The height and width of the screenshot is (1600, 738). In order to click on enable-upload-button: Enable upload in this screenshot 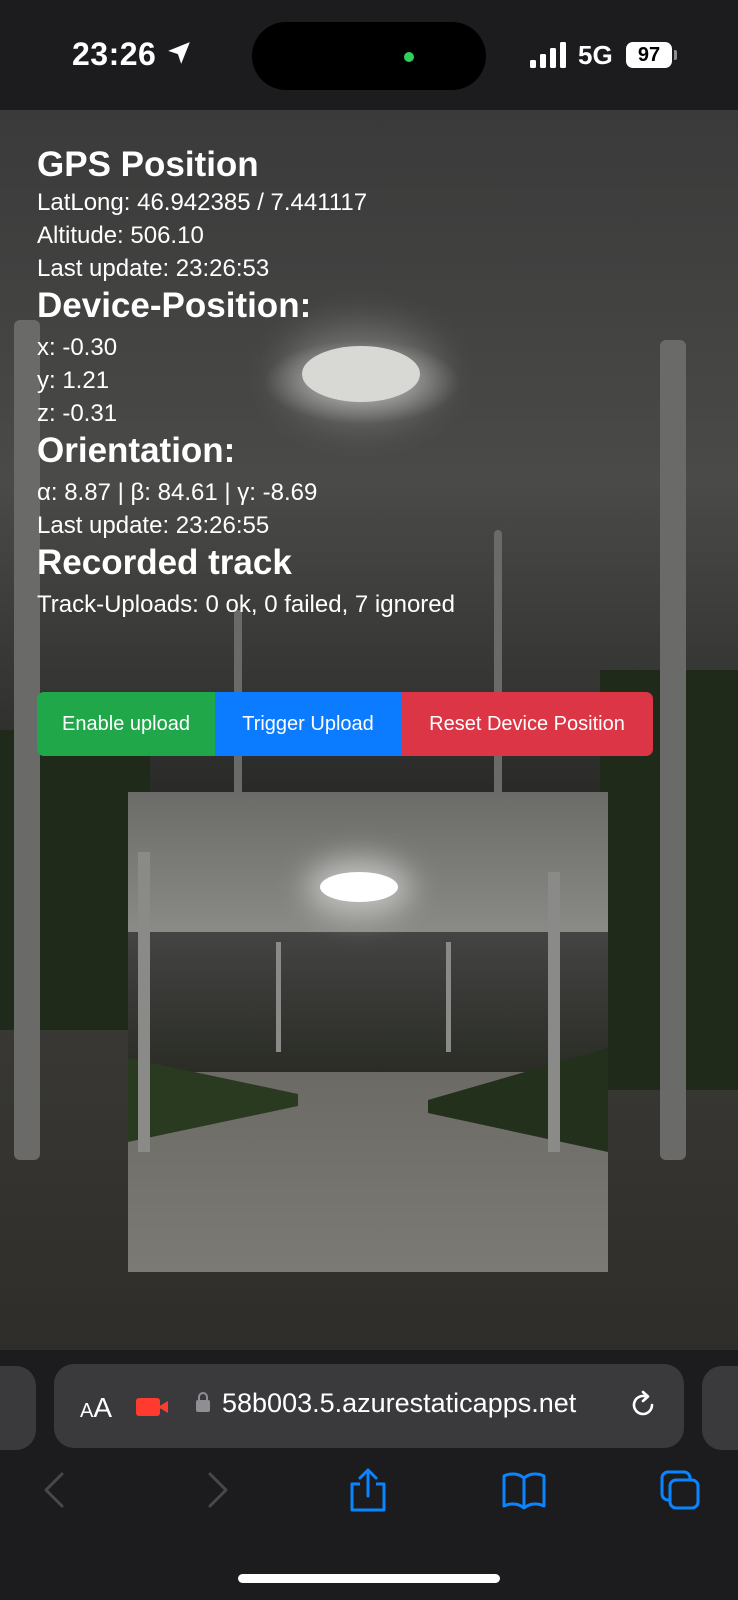, I will do `click(126, 724)`.